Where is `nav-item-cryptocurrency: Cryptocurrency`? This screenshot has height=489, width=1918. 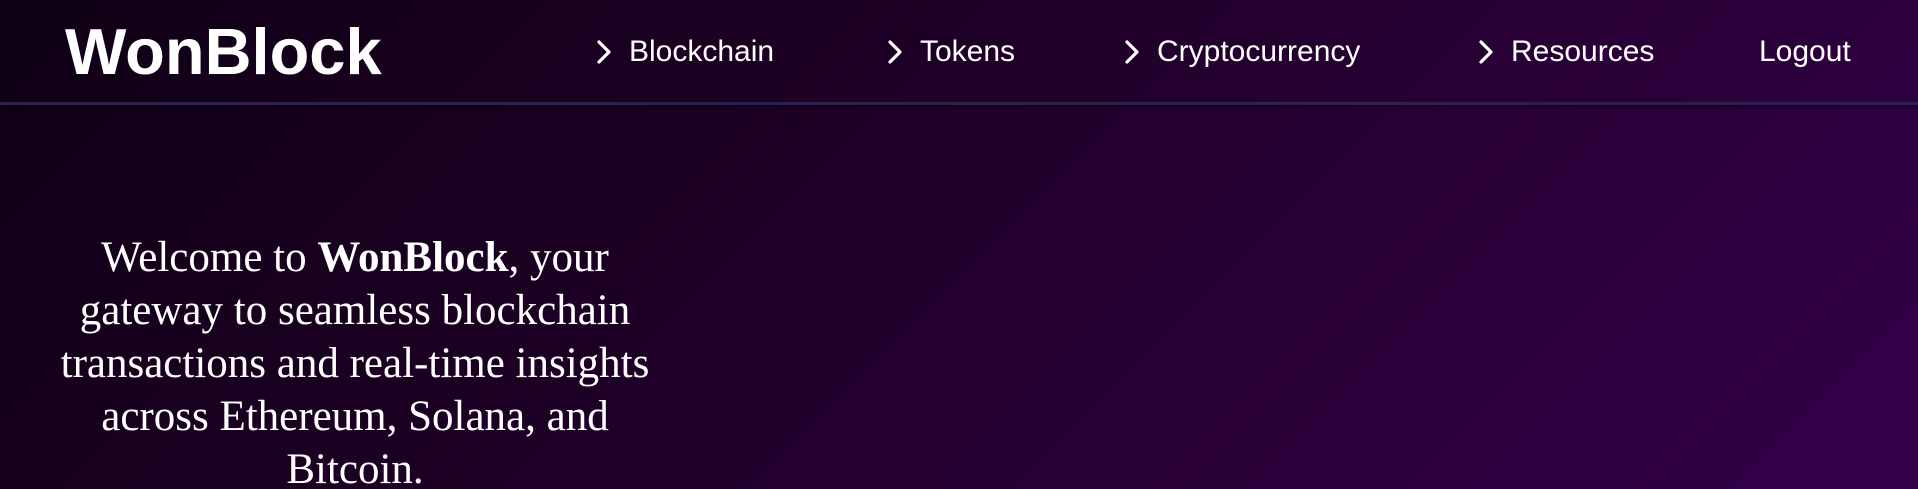
nav-item-cryptocurrency: Cryptocurrency is located at coordinates (1242, 52).